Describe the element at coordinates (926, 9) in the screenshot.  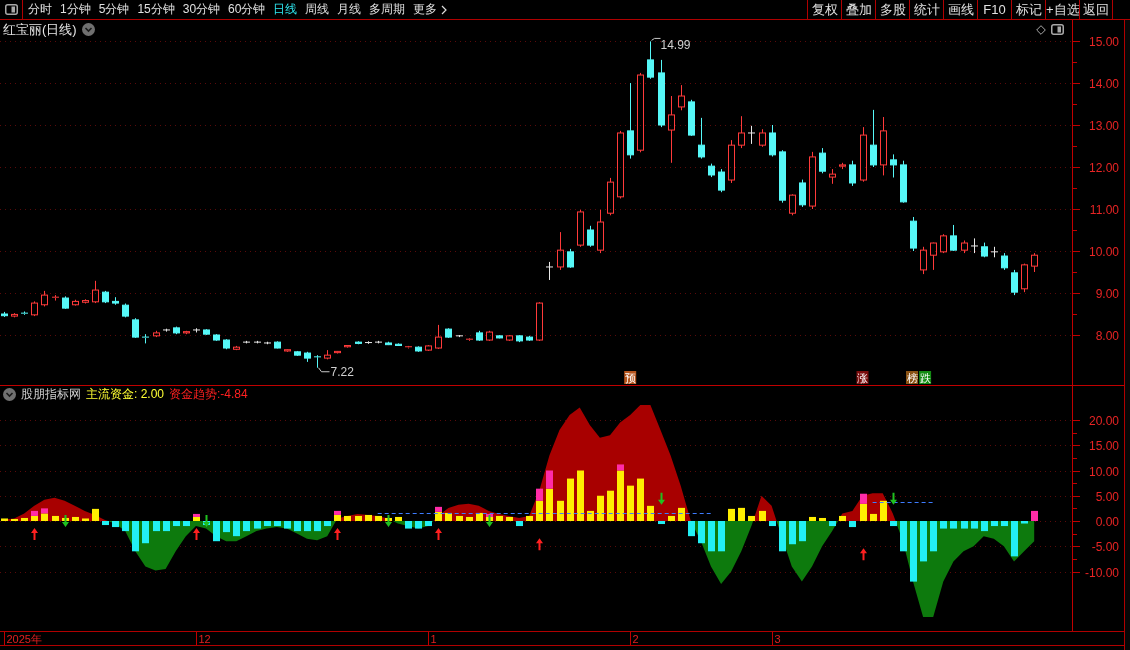
I see `toolbar-button: 统计` at that location.